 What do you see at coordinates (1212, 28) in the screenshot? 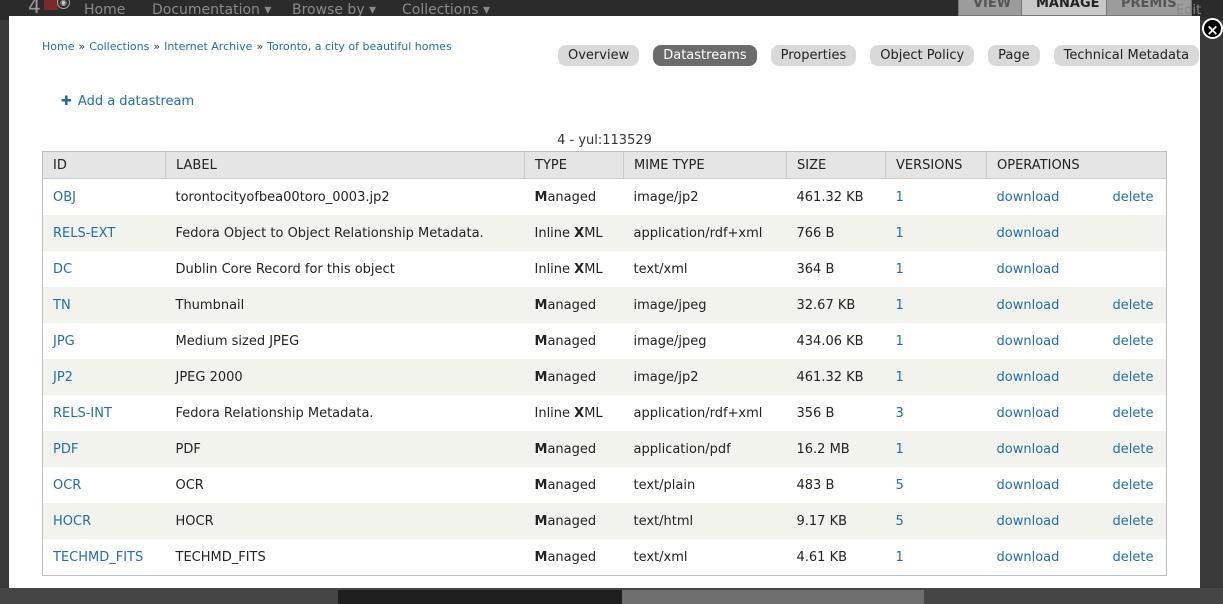
I see `close-icon: ×` at bounding box center [1212, 28].